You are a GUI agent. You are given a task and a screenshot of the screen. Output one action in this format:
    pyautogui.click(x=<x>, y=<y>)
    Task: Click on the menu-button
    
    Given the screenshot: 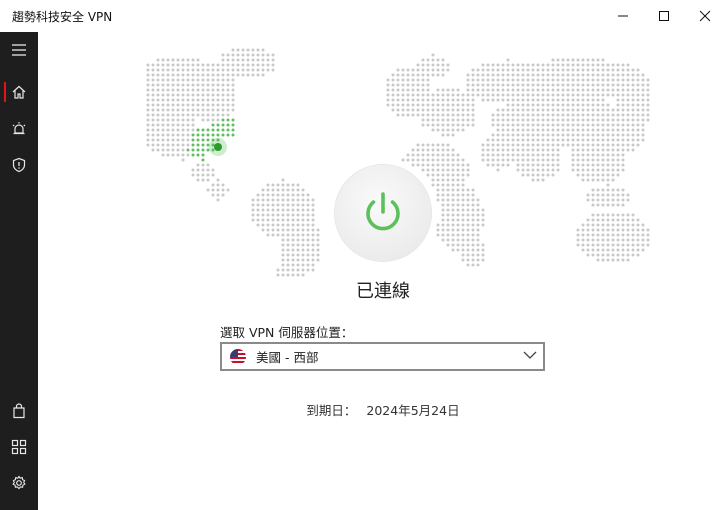 What is the action you would take?
    pyautogui.click(x=19, y=50)
    